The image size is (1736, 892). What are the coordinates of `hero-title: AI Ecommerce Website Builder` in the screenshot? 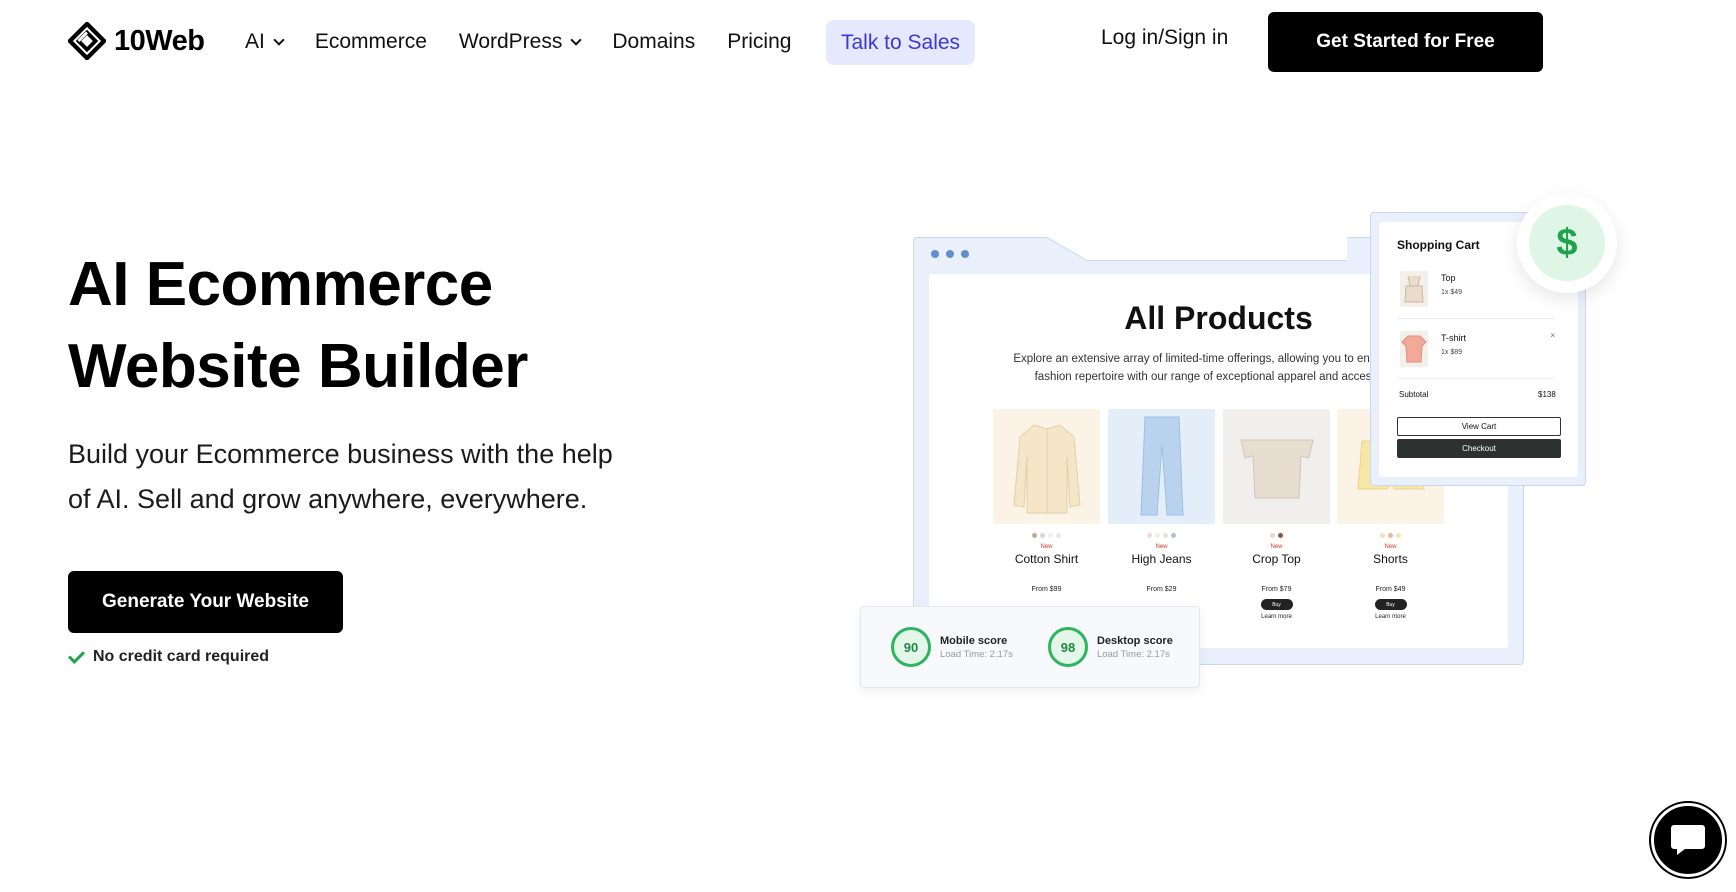 It's located at (388, 326).